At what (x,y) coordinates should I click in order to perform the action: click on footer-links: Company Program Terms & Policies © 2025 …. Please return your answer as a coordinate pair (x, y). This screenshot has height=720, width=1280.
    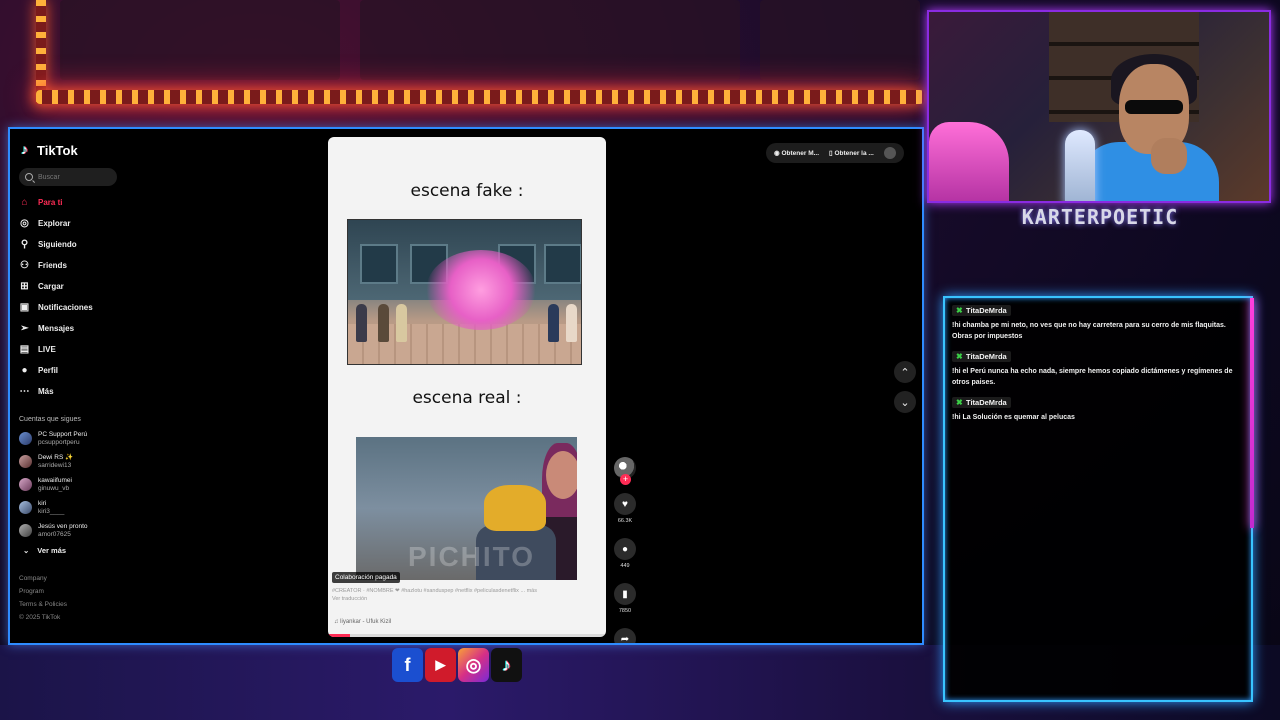
    Looking at the image, I should click on (43, 601).